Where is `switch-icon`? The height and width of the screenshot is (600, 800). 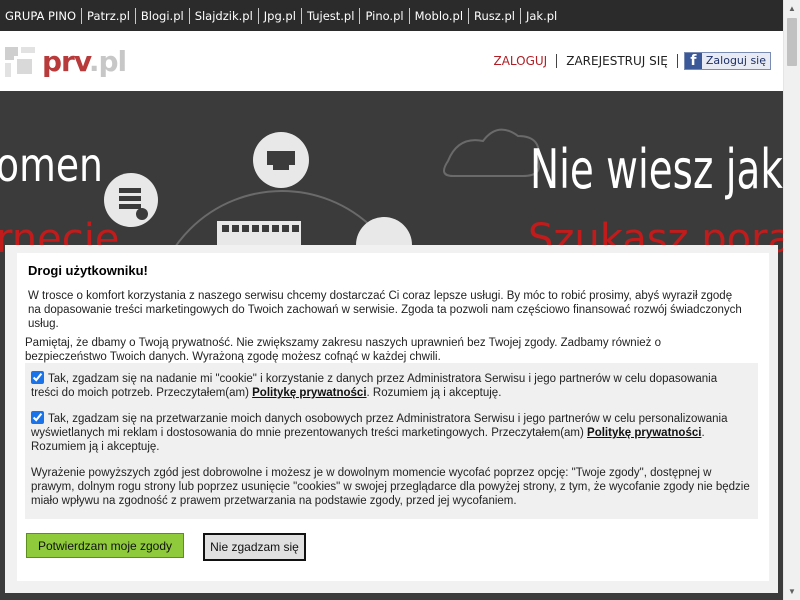
switch-icon is located at coordinates (259, 234).